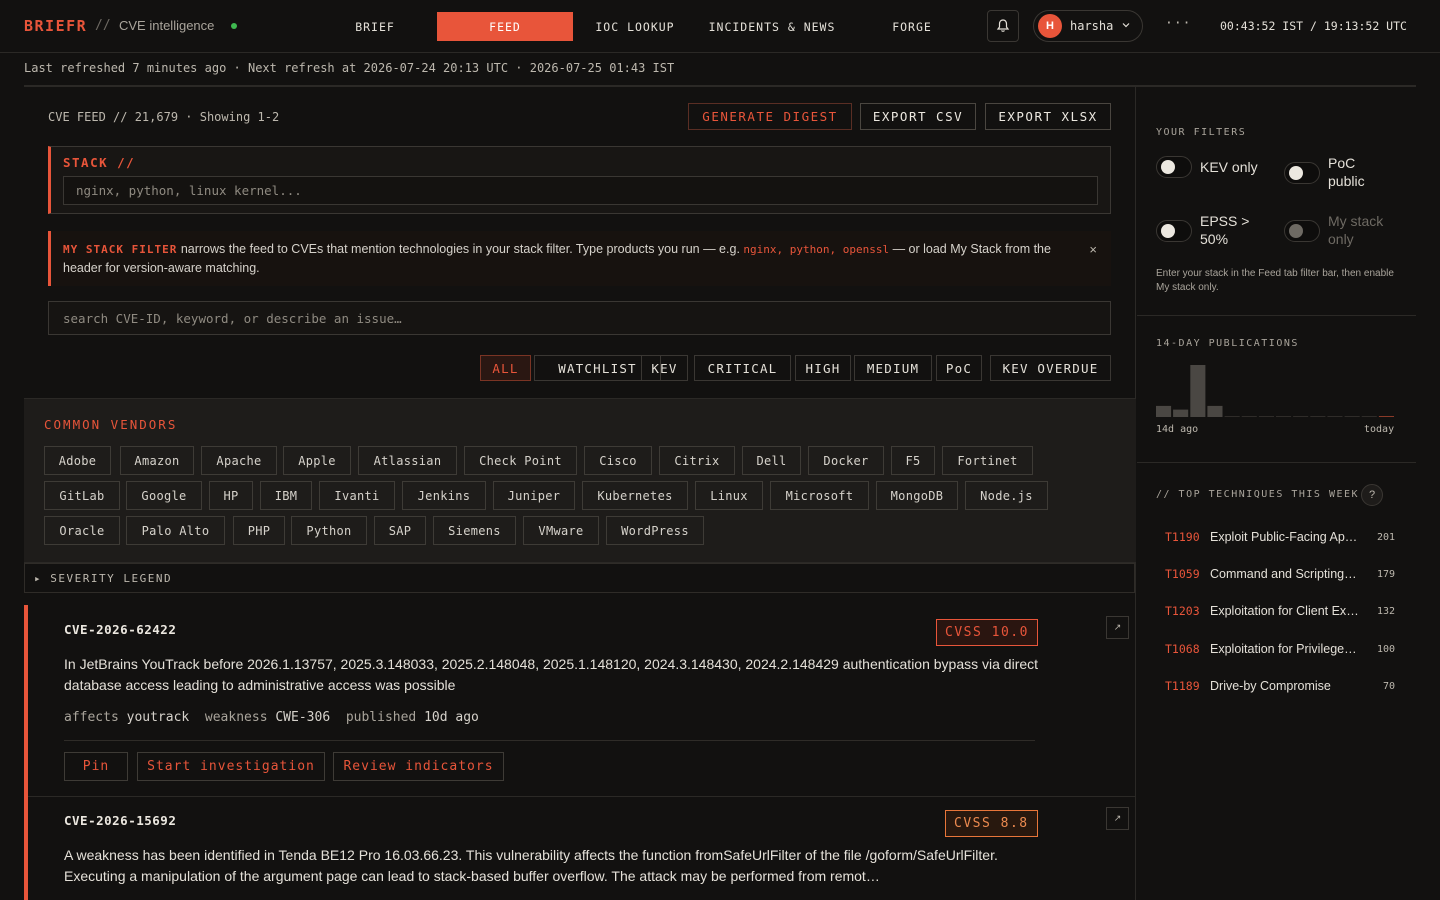 The width and height of the screenshot is (1440, 900). What do you see at coordinates (1093, 250) in the screenshot?
I see `close-icon: ×` at bounding box center [1093, 250].